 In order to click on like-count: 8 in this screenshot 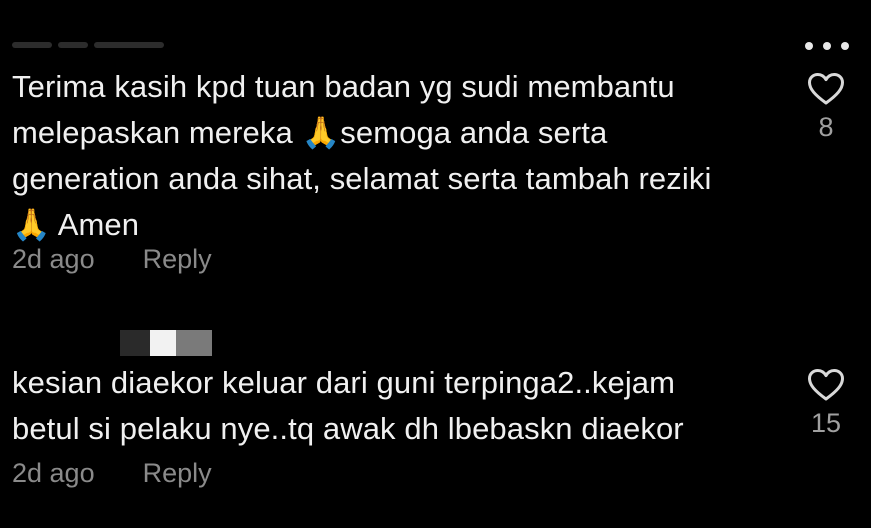, I will do `click(826, 127)`.